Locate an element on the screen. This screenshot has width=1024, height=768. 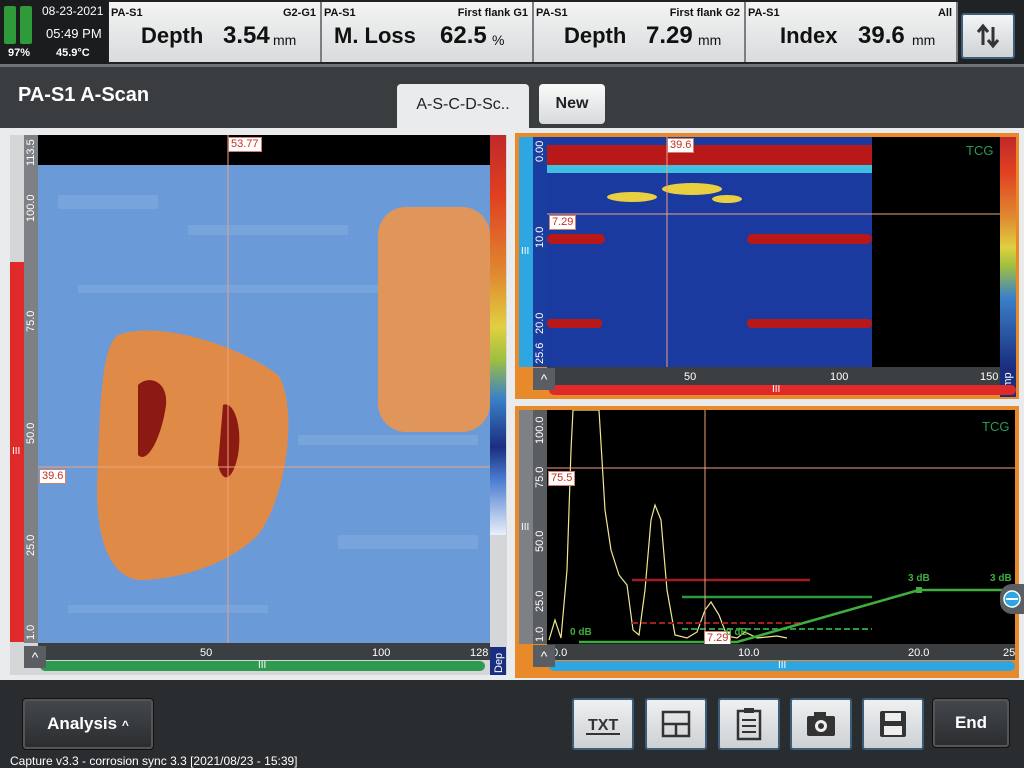
swap-arrows-icon is located at coordinates (988, 36).